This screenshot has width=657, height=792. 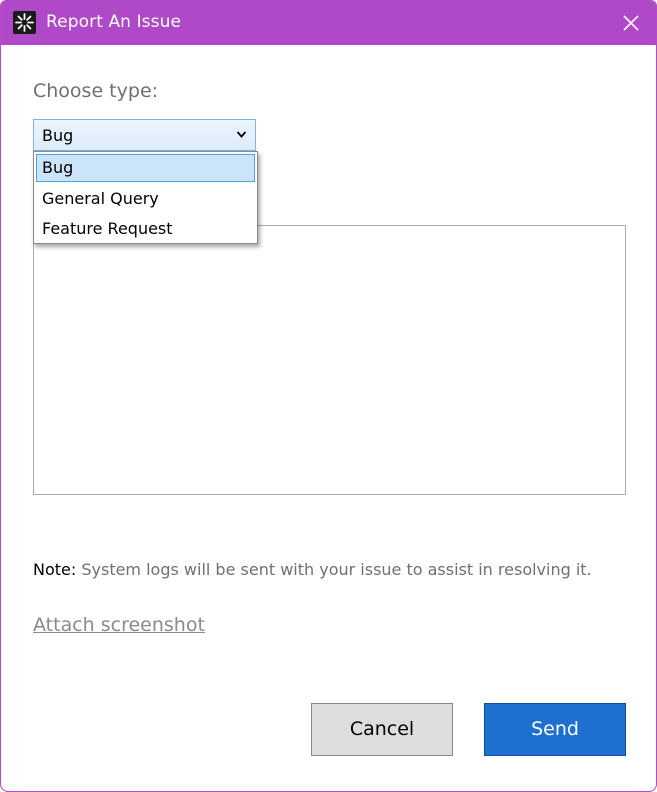 I want to click on type-select-value: Bug, so click(x=58, y=135).